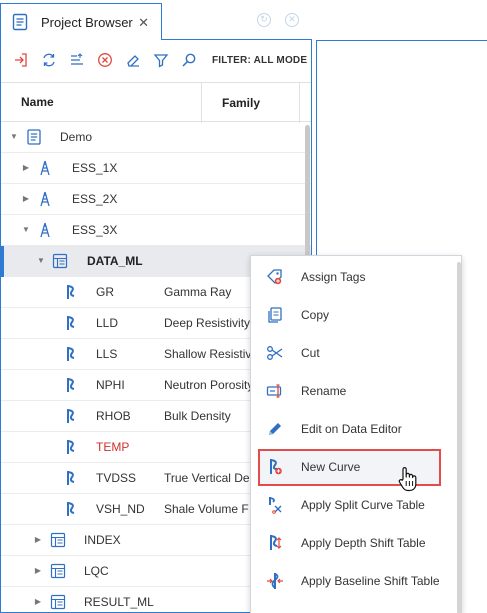 This screenshot has height=613, width=487. What do you see at coordinates (351, 353) in the screenshot?
I see `menu-item-cut: Cut` at bounding box center [351, 353].